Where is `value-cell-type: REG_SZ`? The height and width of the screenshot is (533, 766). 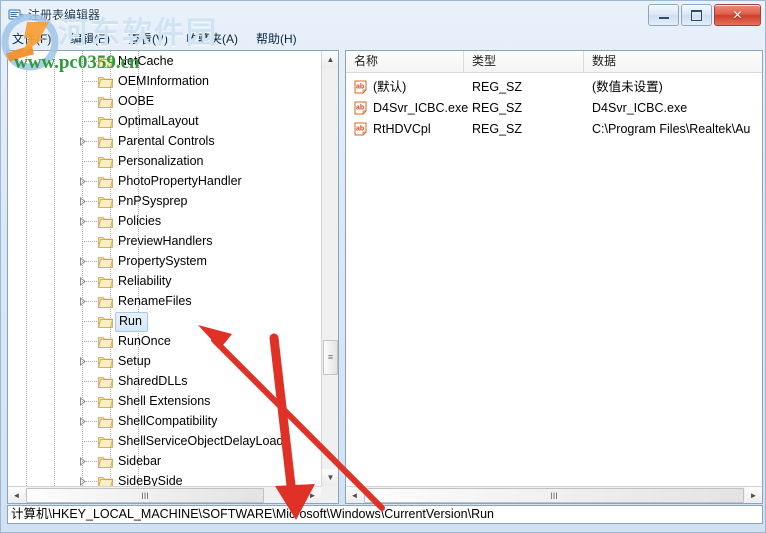 value-cell-type: REG_SZ is located at coordinates (497, 87).